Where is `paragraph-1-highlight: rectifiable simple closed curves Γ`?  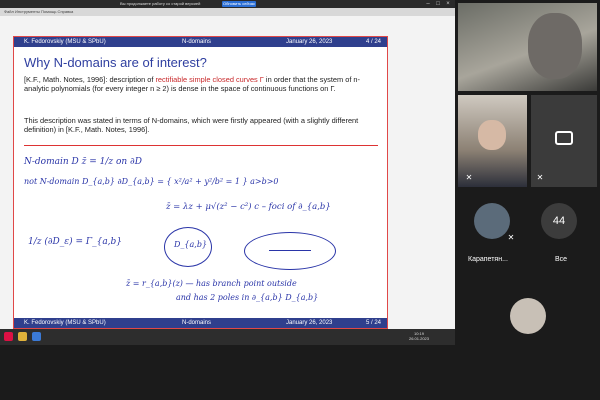 paragraph-1-highlight: rectifiable simple closed curves Γ is located at coordinates (209, 79).